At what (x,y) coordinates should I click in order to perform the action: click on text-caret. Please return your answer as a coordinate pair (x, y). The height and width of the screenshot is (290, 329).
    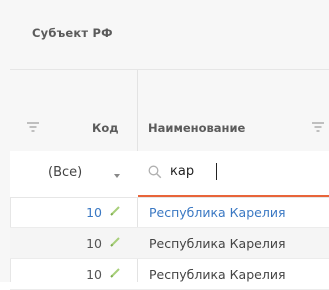
    Looking at the image, I should click on (216, 171).